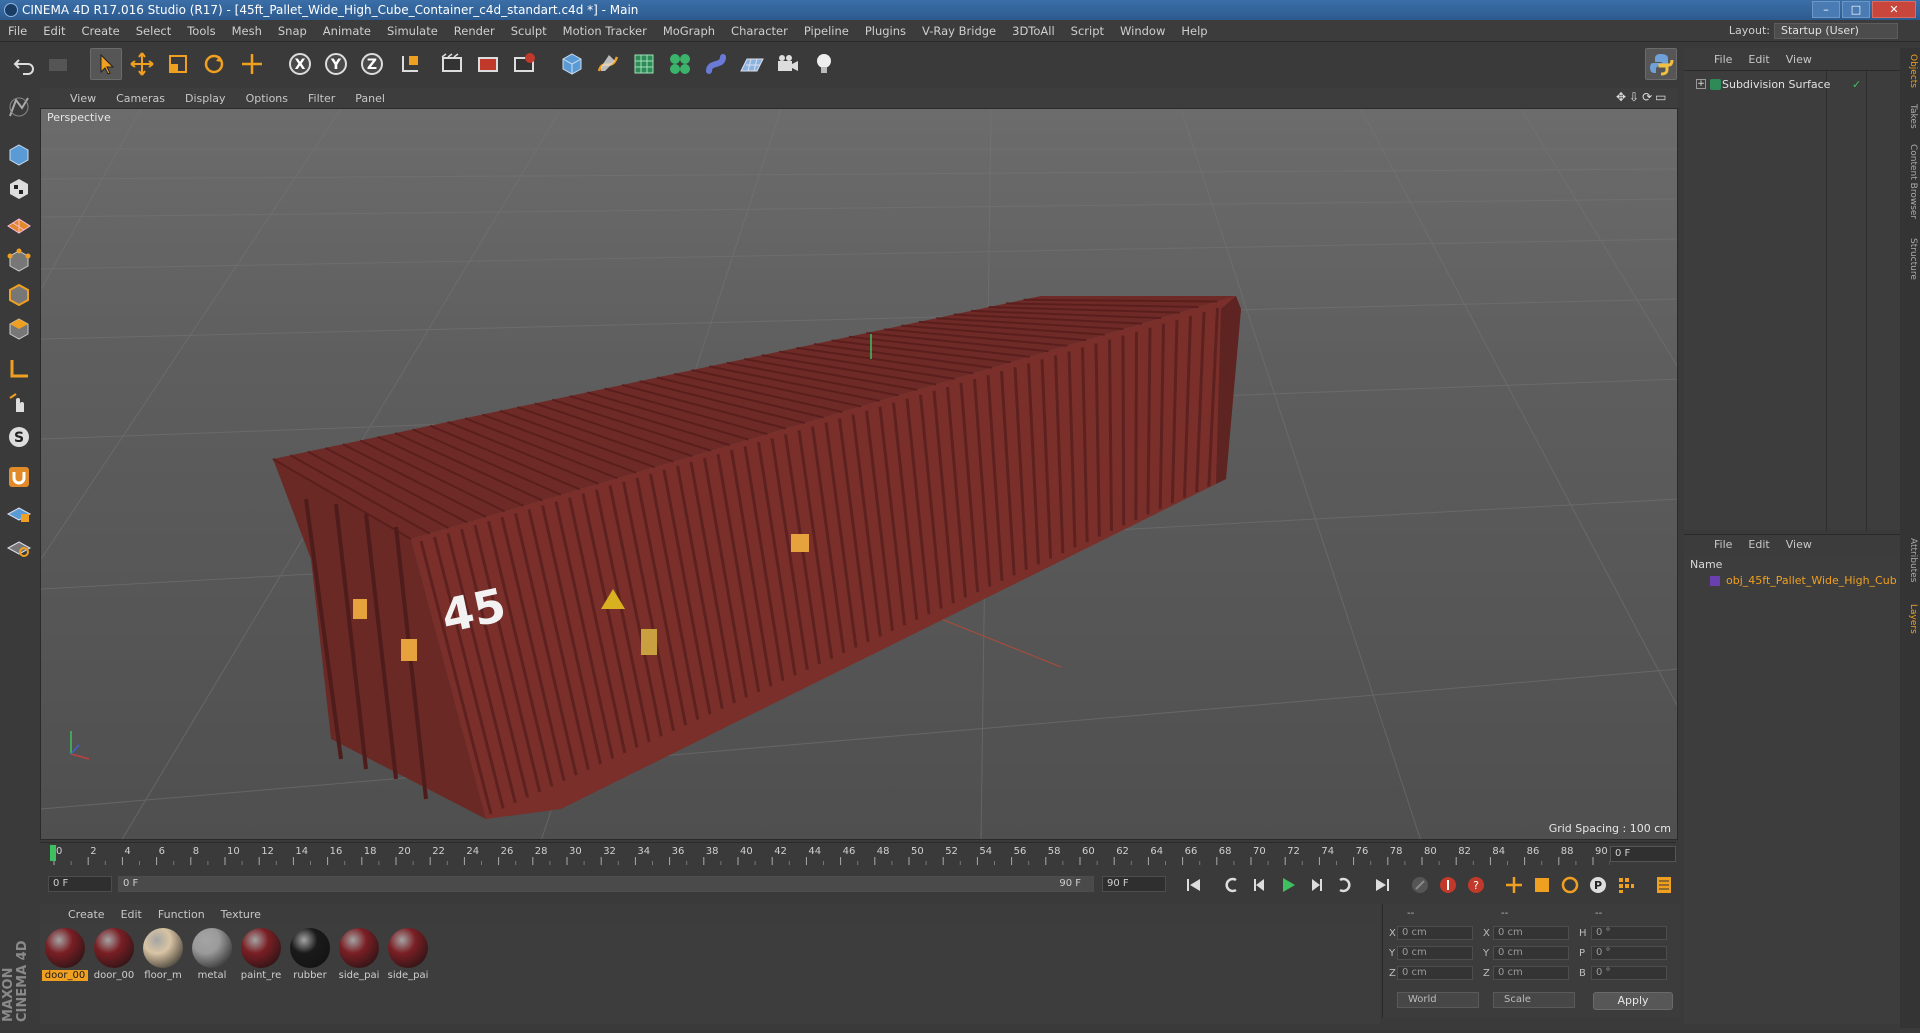 The width and height of the screenshot is (1920, 1033). Describe the element at coordinates (214, 64) in the screenshot. I see `rotate-icon` at that location.